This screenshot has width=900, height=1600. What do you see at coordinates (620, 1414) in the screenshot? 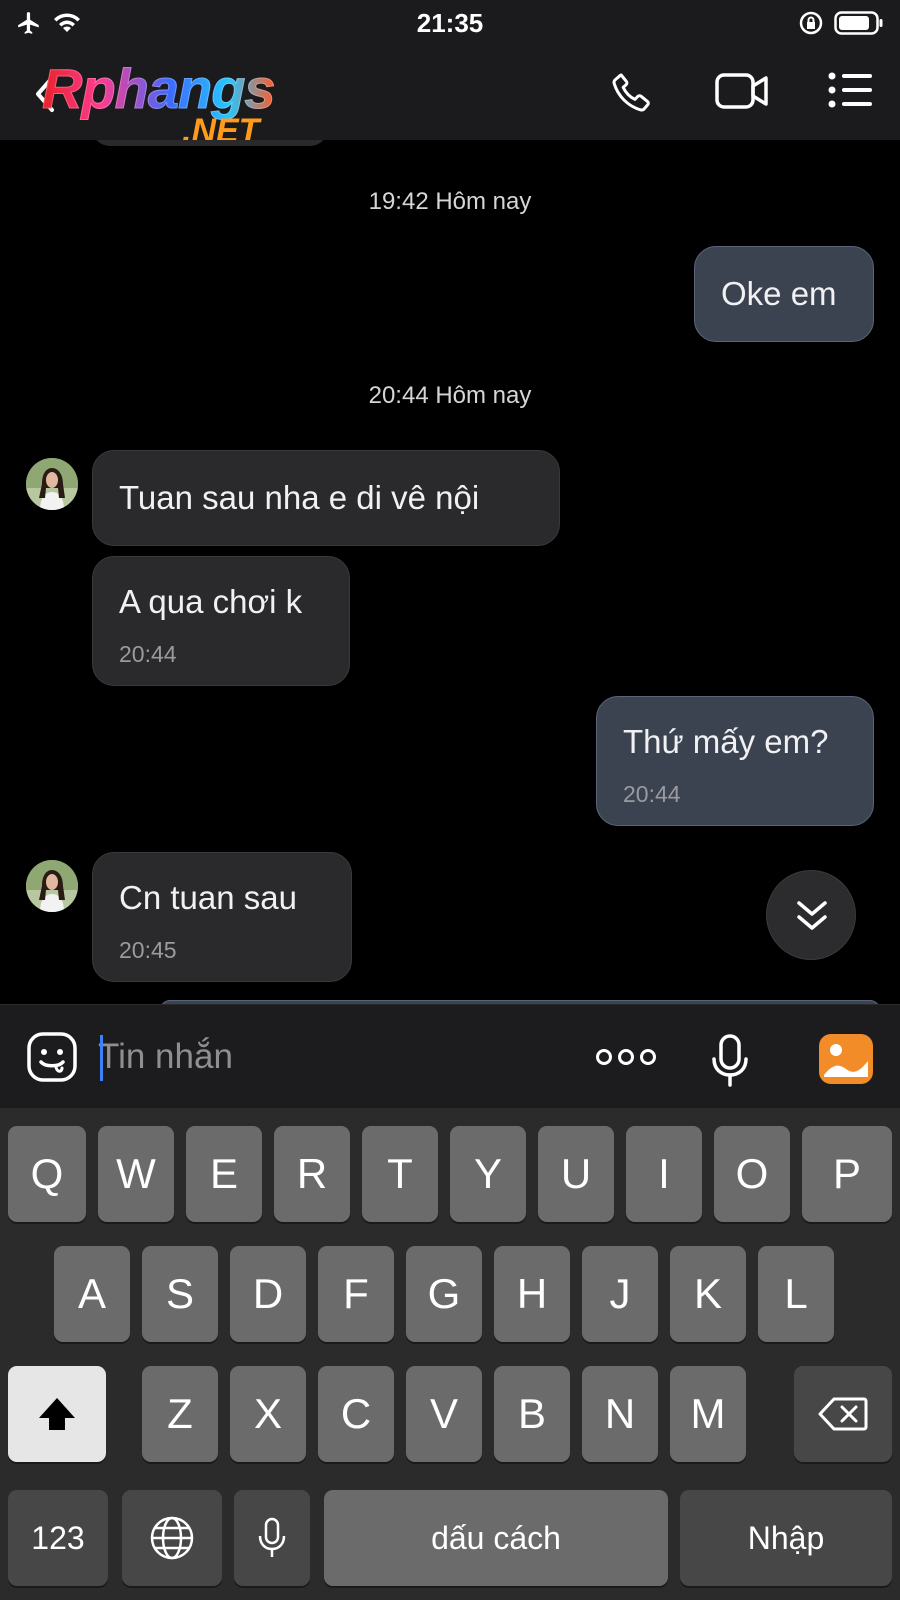
I see `key-n: N` at bounding box center [620, 1414].